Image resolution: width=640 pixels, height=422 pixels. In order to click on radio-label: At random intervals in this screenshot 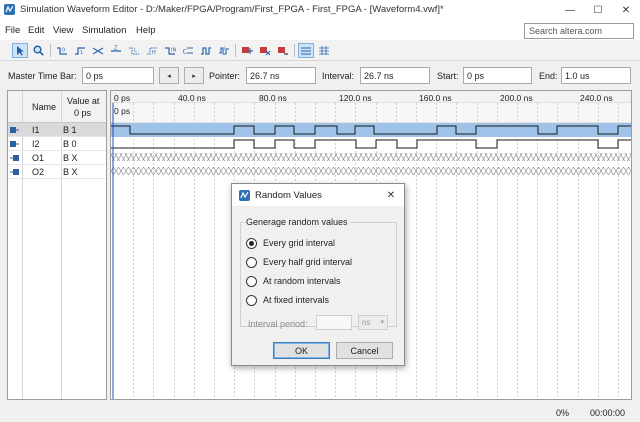, I will do `click(302, 281)`.